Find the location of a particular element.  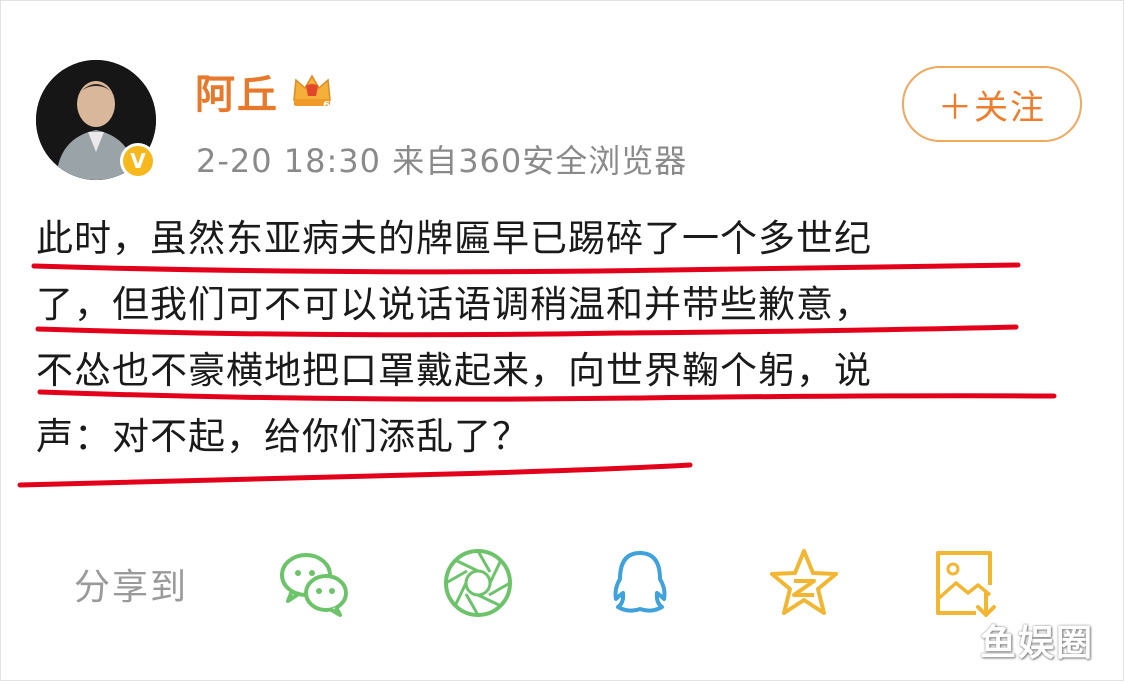

post-meta: 2-20 18:30 来自360安全浏览器 is located at coordinates (442, 161).